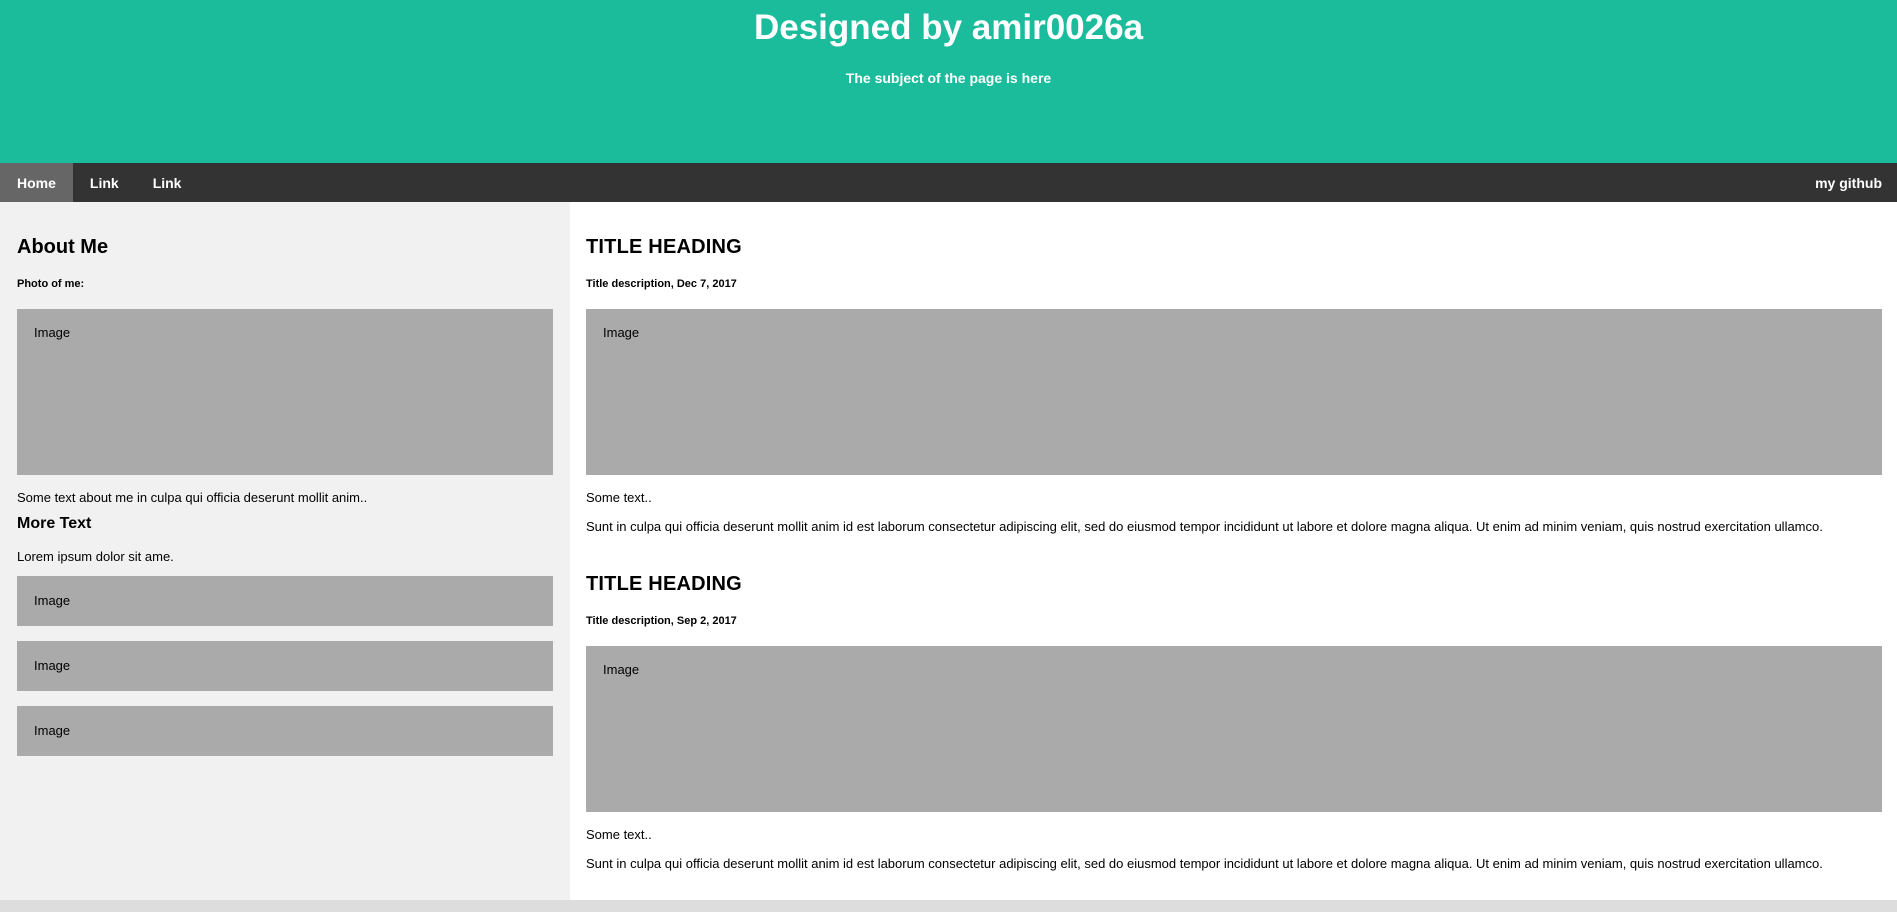 Image resolution: width=1897 pixels, height=912 pixels. I want to click on more-text-heading: More Text, so click(54, 523).